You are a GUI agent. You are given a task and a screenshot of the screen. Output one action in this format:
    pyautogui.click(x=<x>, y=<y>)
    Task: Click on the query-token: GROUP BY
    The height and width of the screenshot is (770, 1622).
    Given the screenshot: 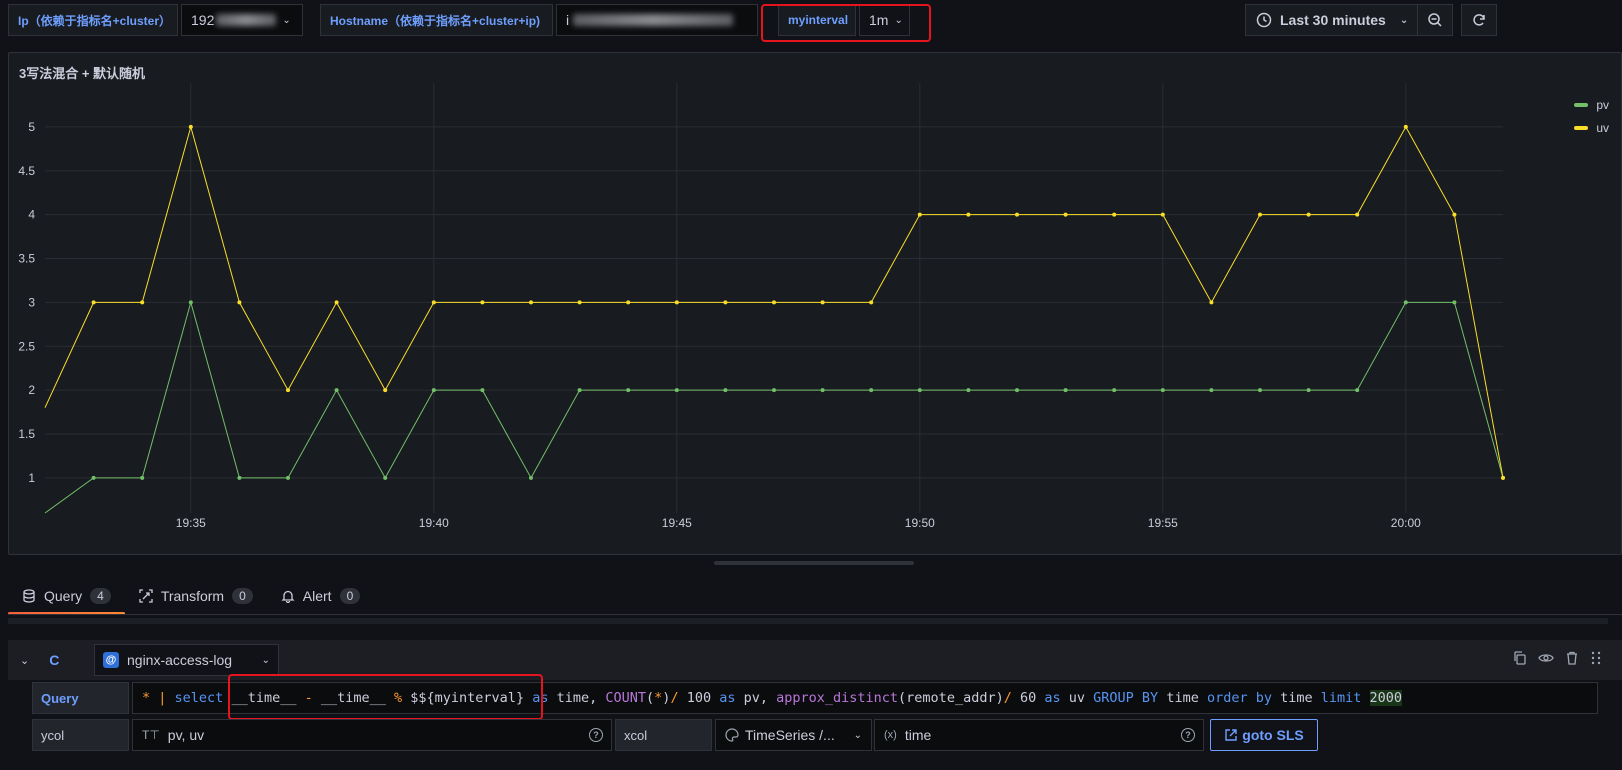 What is the action you would take?
    pyautogui.click(x=1130, y=698)
    